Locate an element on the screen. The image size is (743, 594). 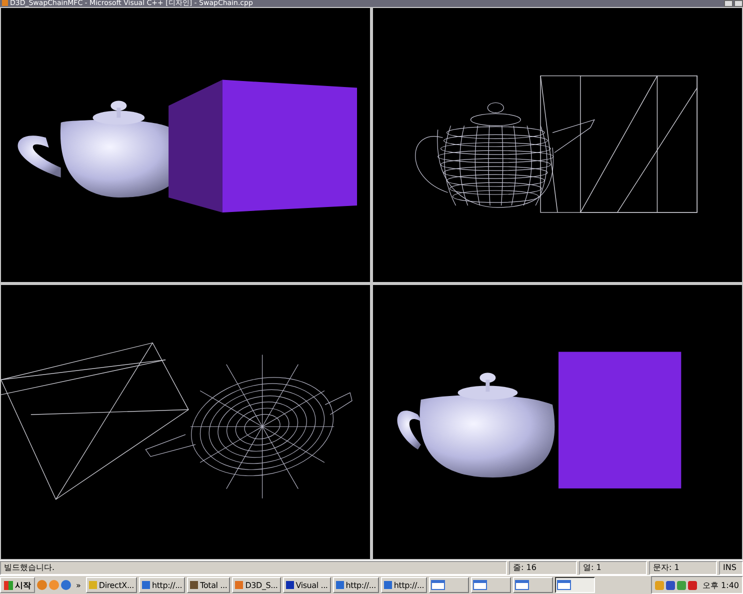
column-indicator: 열: 1 is located at coordinates (613, 568).